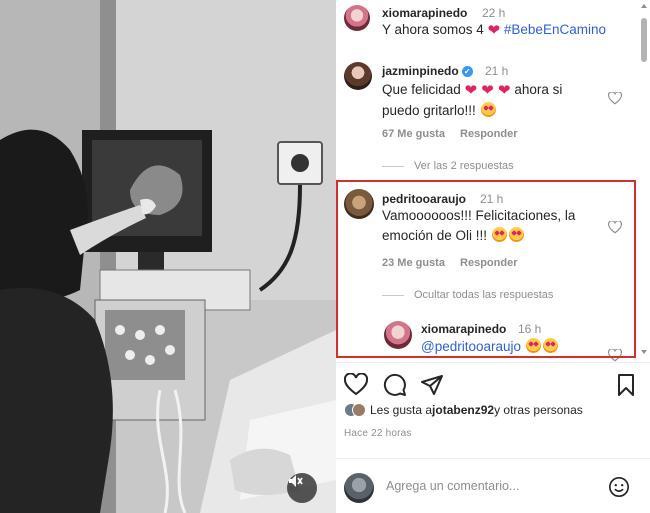 This screenshot has width=650, height=513. Describe the element at coordinates (456, 263) in the screenshot. I see `comment-meta: 23 Me gusta Responder` at that location.